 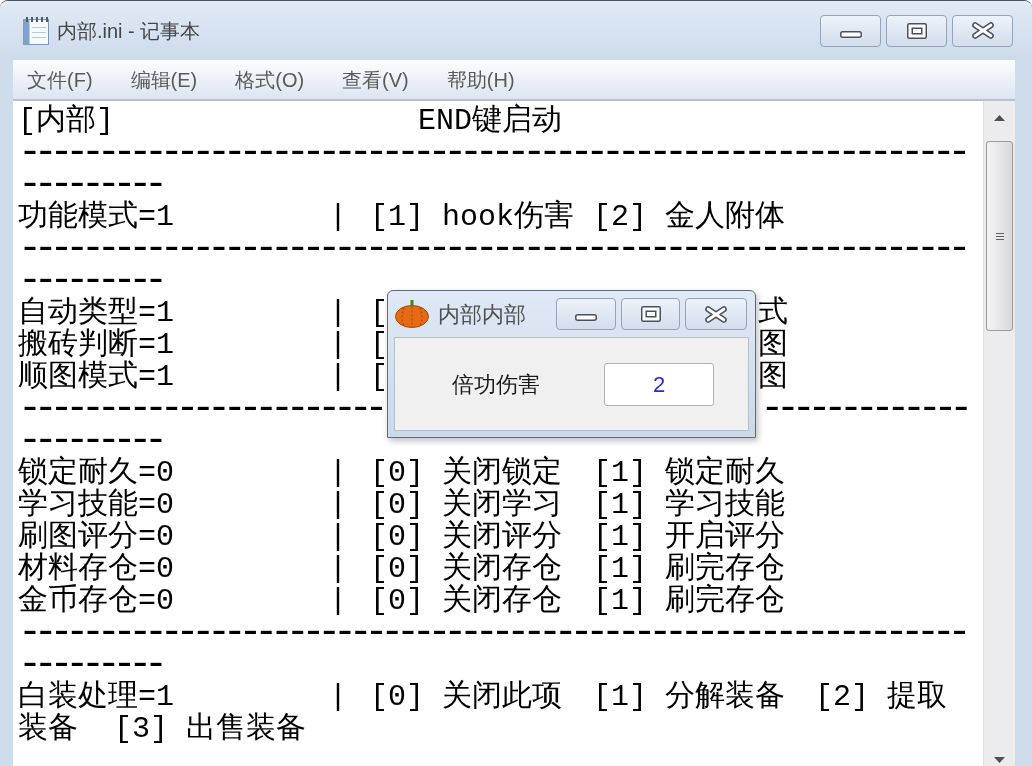 What do you see at coordinates (881, 697) in the screenshot?
I see `option-text: [2] 提取` at bounding box center [881, 697].